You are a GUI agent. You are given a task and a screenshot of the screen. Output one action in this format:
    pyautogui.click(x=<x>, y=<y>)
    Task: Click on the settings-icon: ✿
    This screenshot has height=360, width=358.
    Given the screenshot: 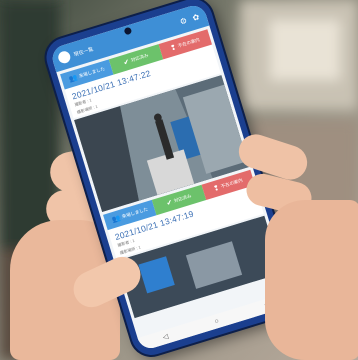 What is the action you would take?
    pyautogui.click(x=195, y=17)
    